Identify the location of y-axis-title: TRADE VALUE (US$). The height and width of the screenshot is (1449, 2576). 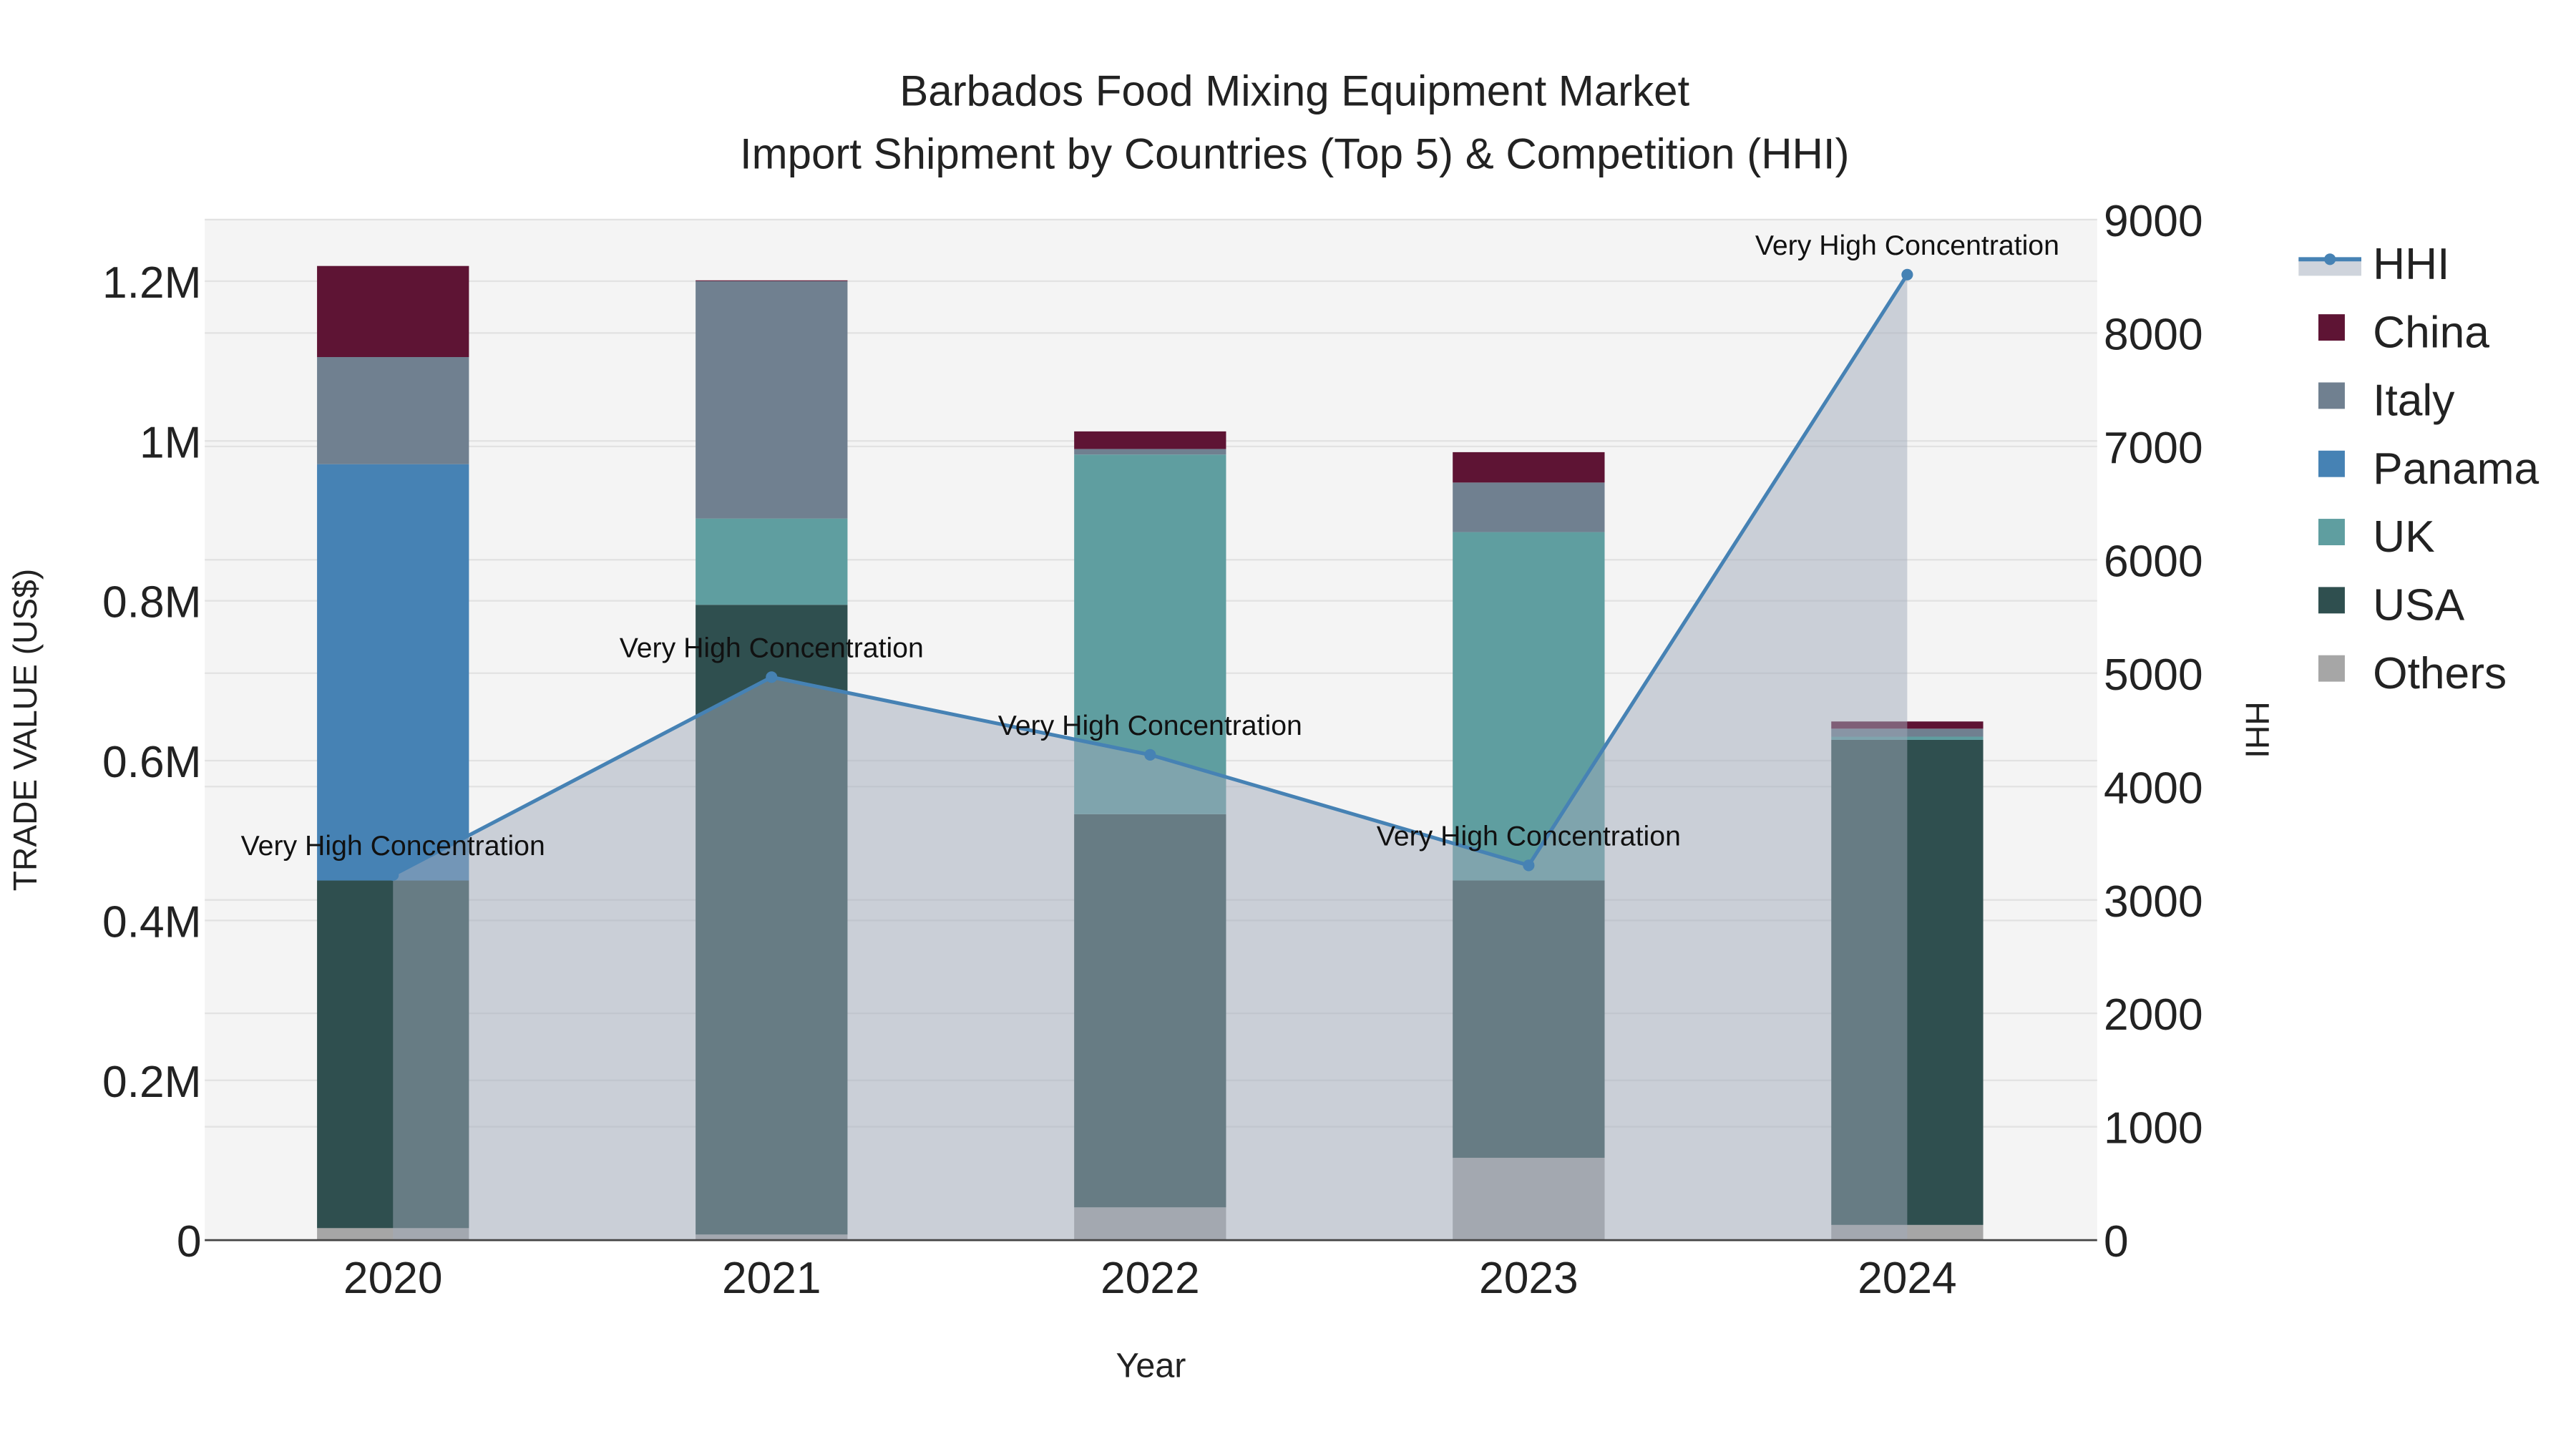
(25, 730).